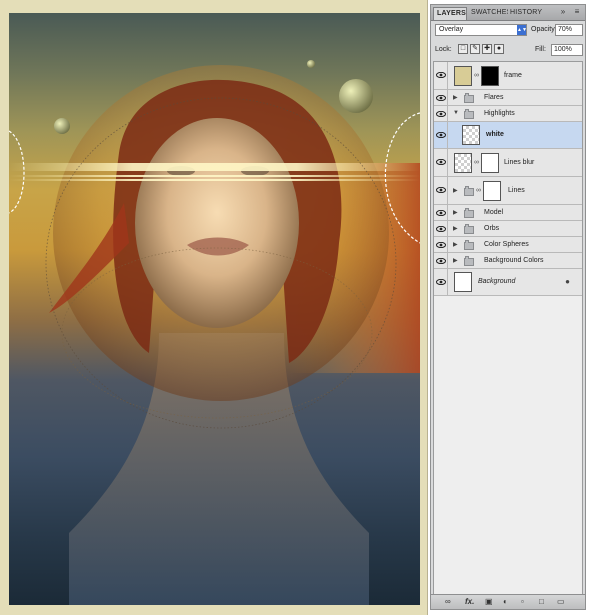 The height and width of the screenshot is (615, 593). I want to click on layer-group-highlights: ▼ Highlights, so click(508, 114).